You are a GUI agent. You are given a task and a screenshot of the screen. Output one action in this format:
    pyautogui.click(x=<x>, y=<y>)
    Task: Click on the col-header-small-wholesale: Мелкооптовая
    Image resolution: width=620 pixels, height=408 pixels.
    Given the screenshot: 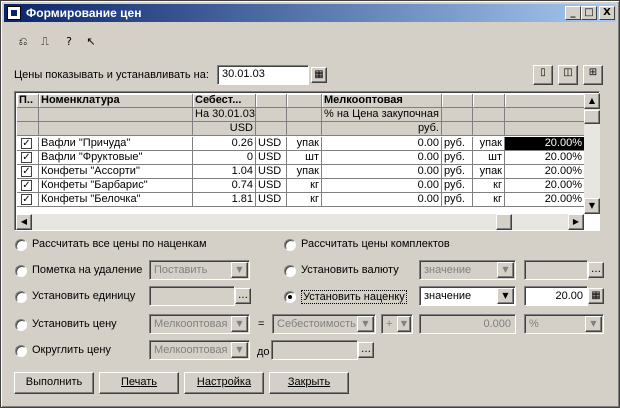 What is the action you would take?
    pyautogui.click(x=382, y=101)
    